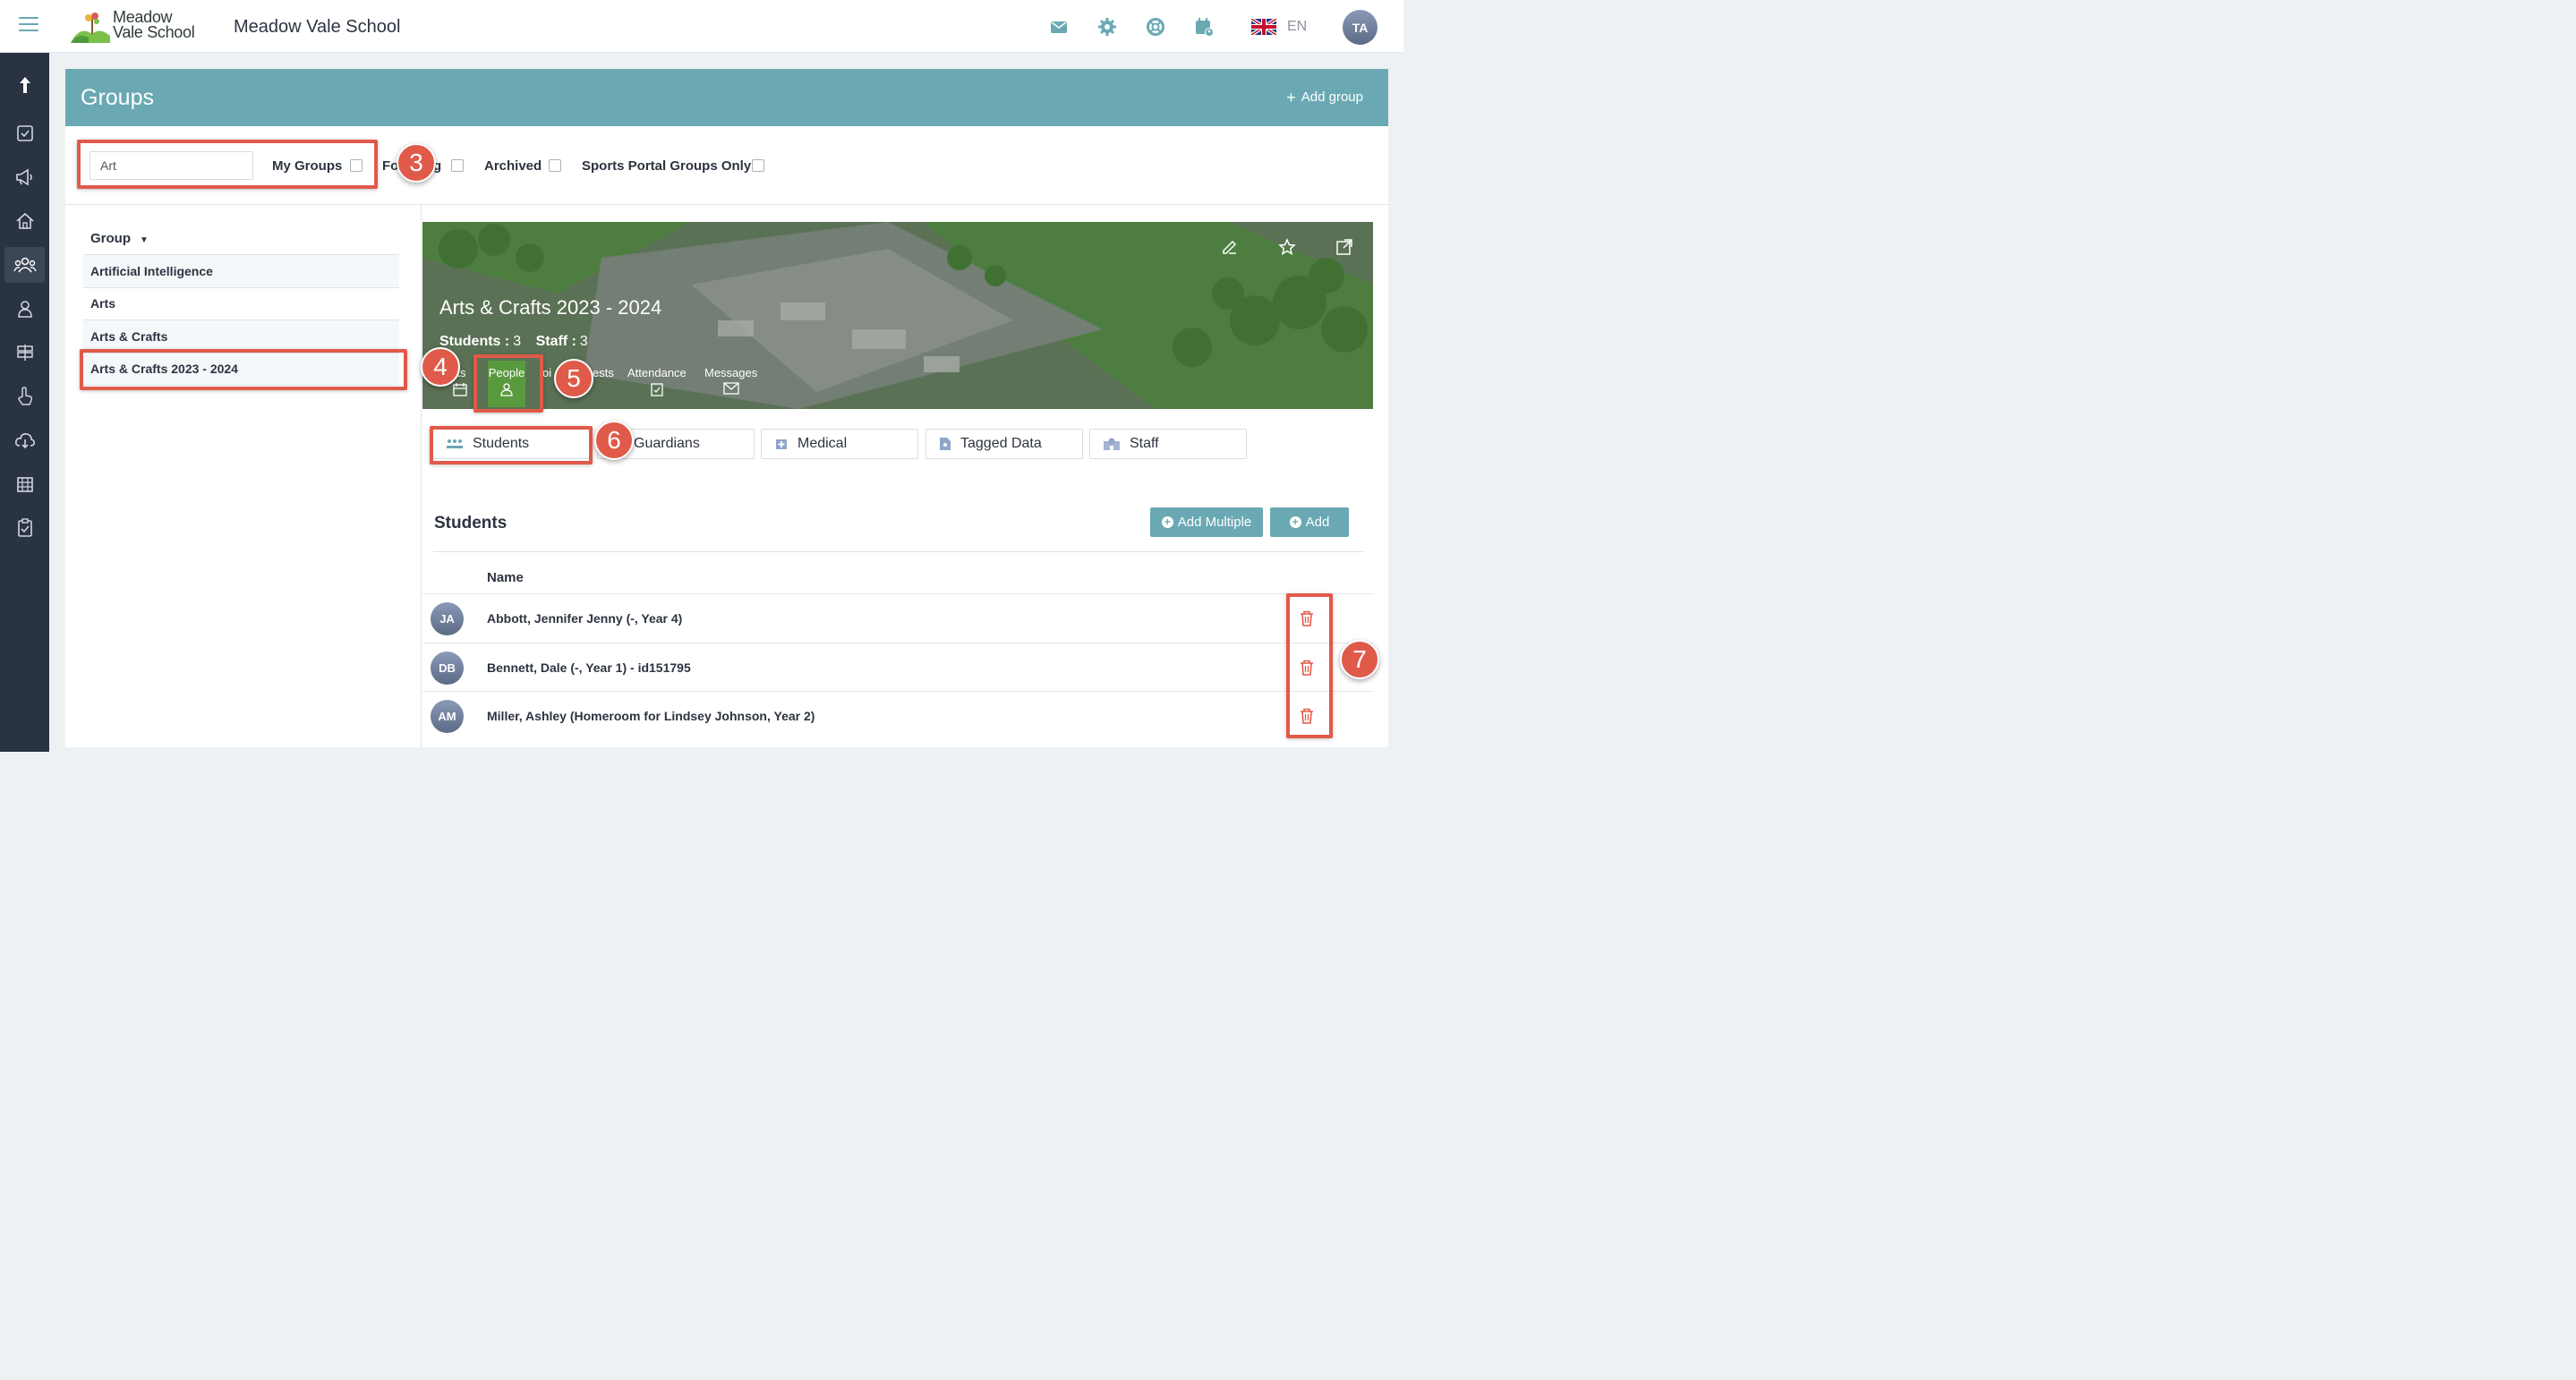 This screenshot has width=2576, height=1380. I want to click on annotation-box-students-subtab, so click(511, 445).